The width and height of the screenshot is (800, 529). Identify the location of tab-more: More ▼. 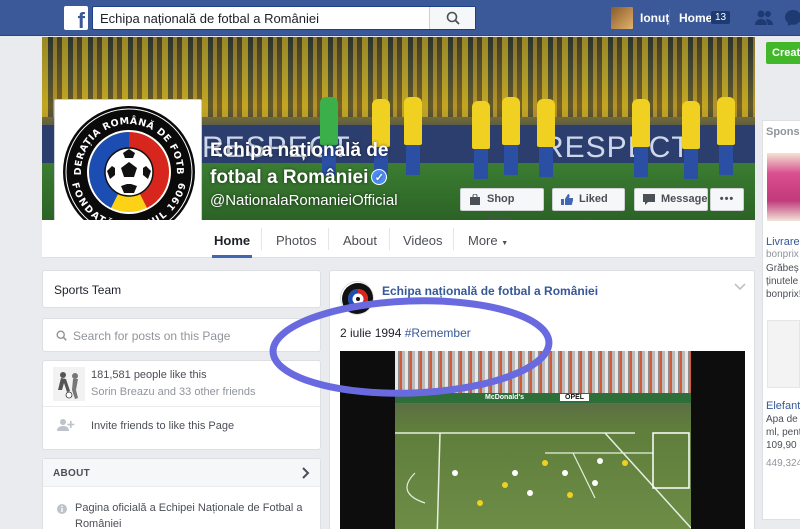
(488, 240).